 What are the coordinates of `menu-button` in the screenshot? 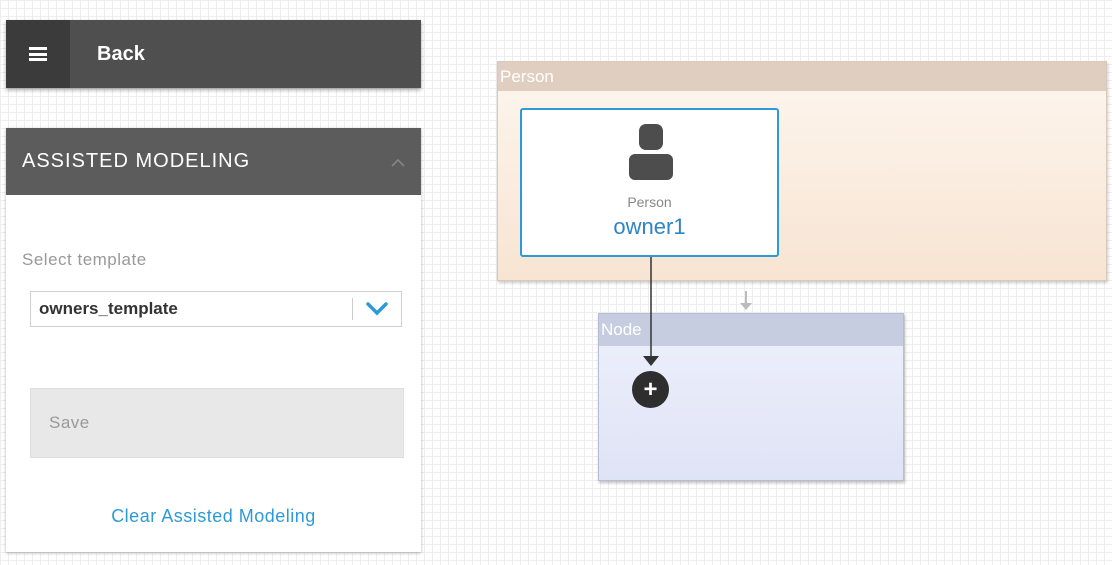 It's located at (38, 54).